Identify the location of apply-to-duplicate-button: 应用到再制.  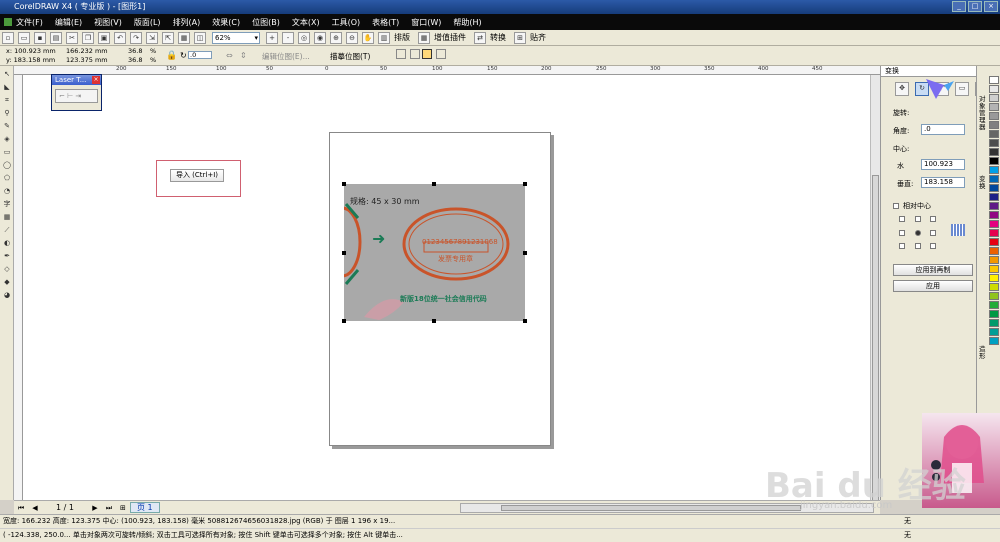
(933, 270).